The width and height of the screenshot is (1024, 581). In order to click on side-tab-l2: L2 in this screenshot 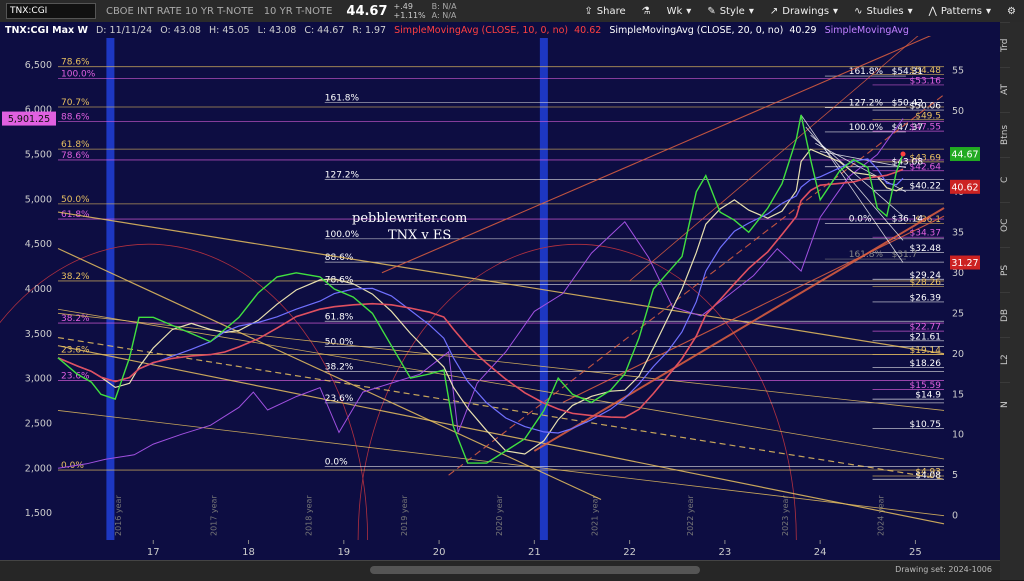, I will do `click(1005, 359)`.